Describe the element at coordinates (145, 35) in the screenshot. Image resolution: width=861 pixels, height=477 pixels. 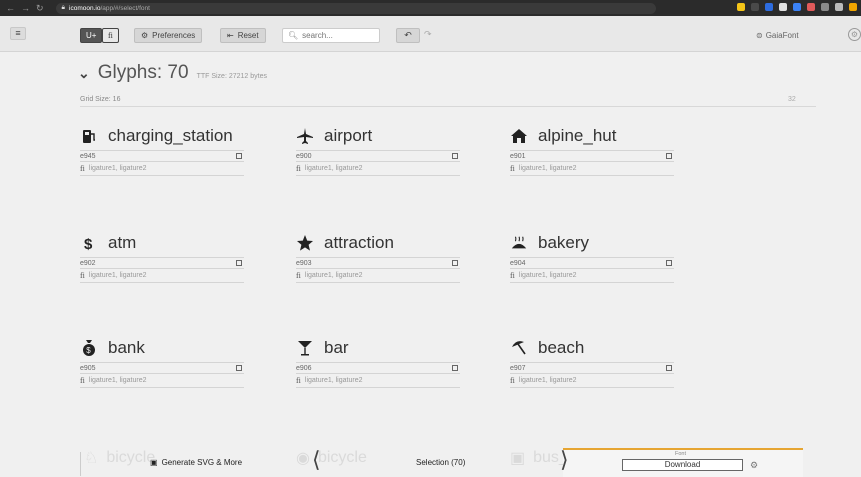
I see `gear-icon: ⚙` at that location.